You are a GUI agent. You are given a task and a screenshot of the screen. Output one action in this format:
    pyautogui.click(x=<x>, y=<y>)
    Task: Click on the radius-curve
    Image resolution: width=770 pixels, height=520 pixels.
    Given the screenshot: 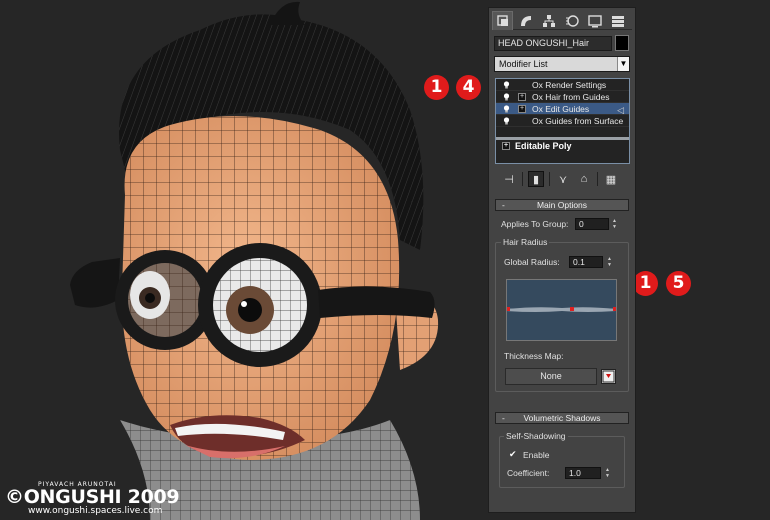 What is the action you would take?
    pyautogui.click(x=561, y=309)
    